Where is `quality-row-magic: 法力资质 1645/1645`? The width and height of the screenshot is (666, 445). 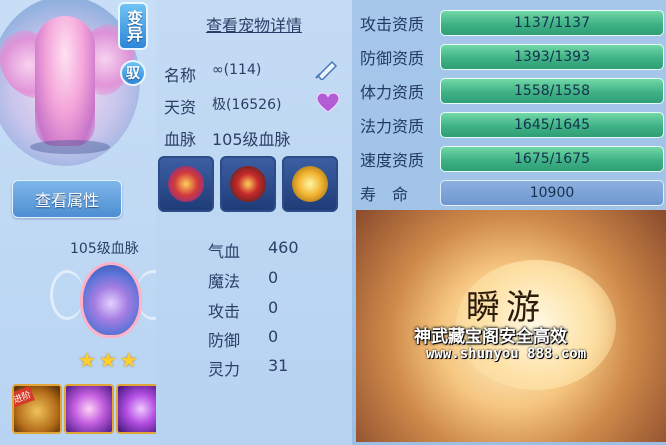 quality-row-magic: 法力资质 1645/1645 is located at coordinates (512, 125).